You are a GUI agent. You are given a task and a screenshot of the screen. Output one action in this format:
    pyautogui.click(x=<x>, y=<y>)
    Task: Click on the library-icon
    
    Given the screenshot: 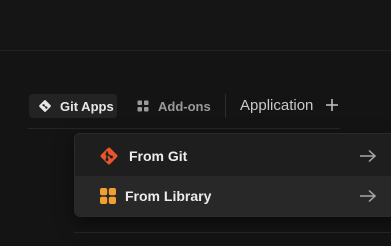 What is the action you would take?
    pyautogui.click(x=108, y=196)
    